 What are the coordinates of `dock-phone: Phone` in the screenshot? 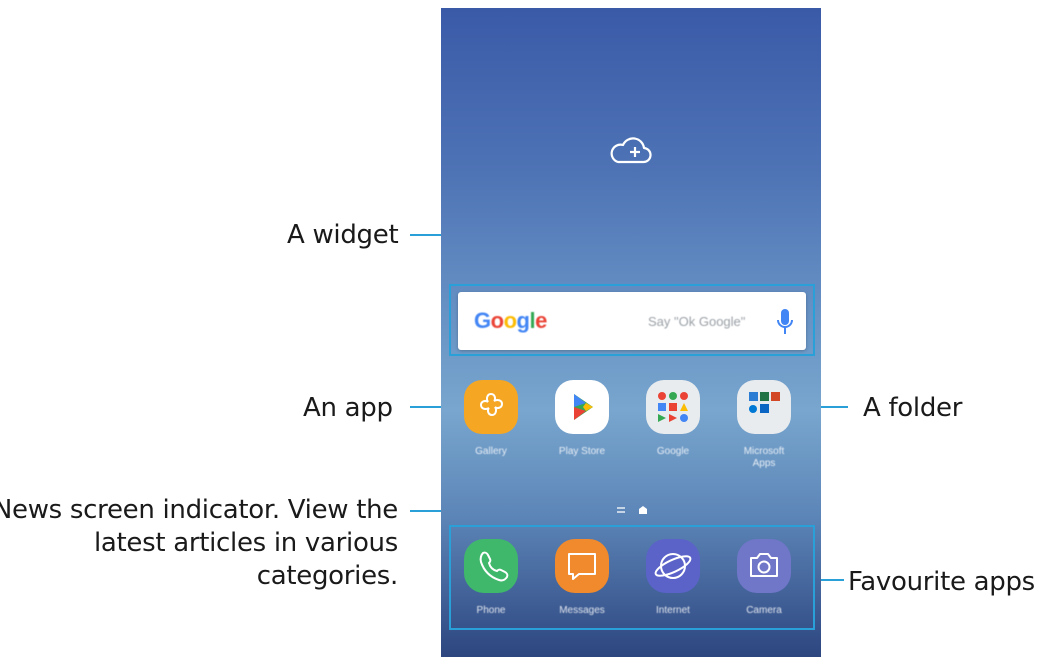 It's located at (491, 578).